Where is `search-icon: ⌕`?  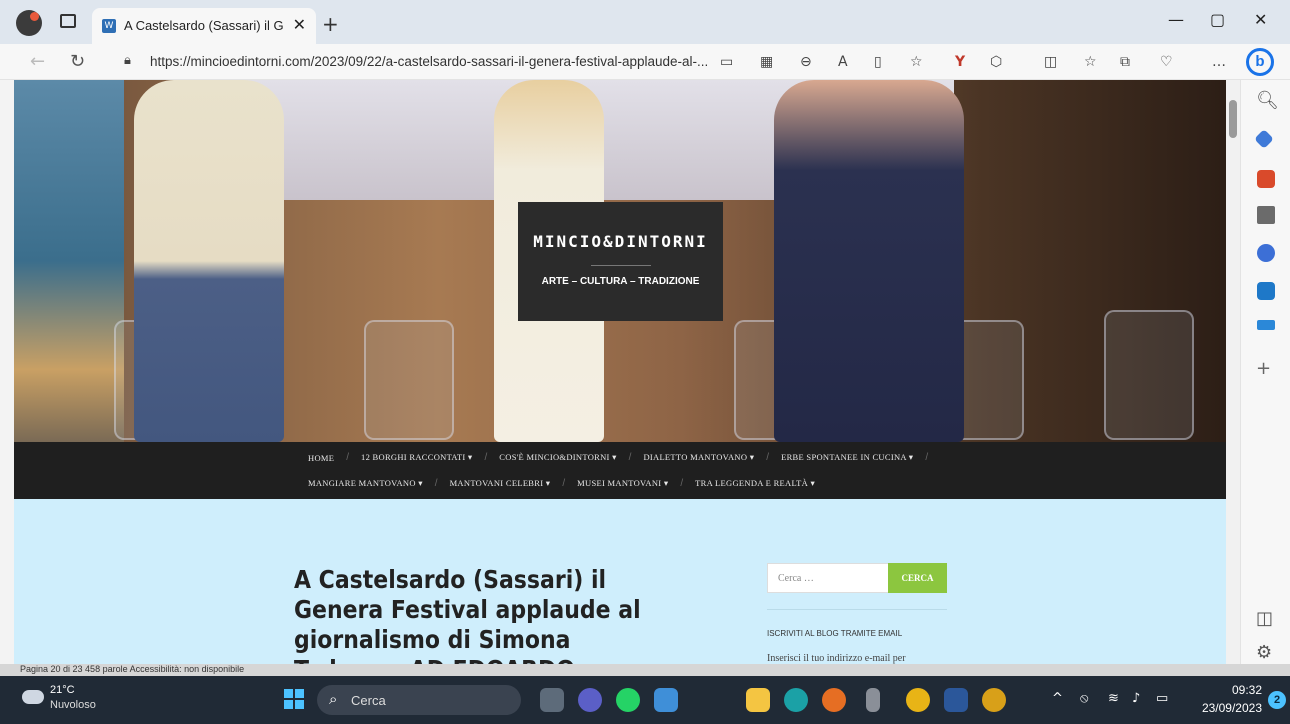
search-icon: ⌕ is located at coordinates (333, 699).